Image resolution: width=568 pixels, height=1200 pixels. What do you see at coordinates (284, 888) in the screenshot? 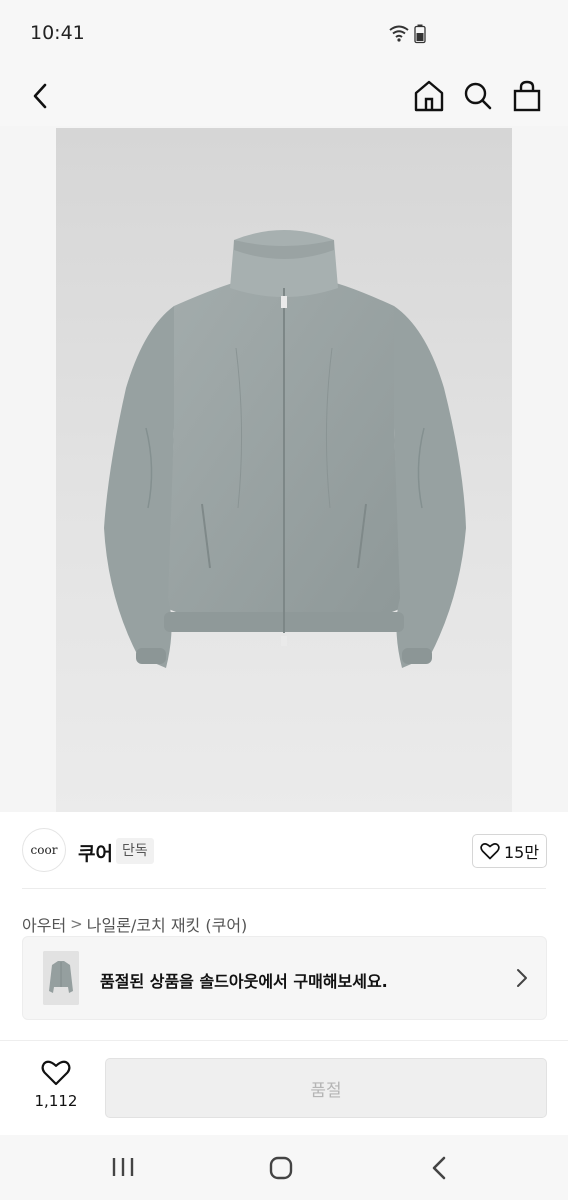
I see `divider` at bounding box center [284, 888].